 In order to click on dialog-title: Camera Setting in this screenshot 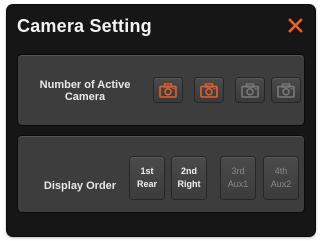, I will do `click(84, 26)`.